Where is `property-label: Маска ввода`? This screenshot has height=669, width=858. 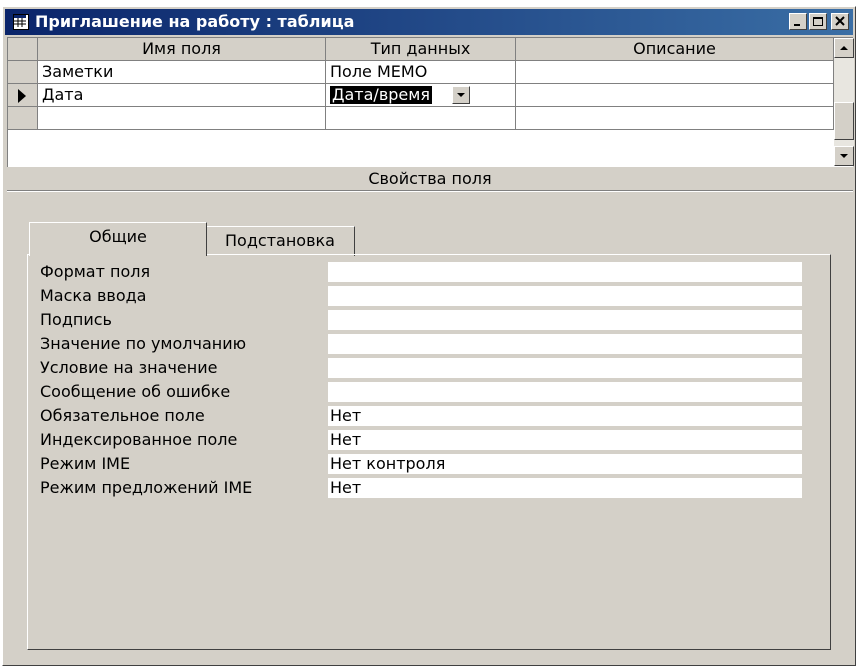 property-label: Маска ввода is located at coordinates (93, 295).